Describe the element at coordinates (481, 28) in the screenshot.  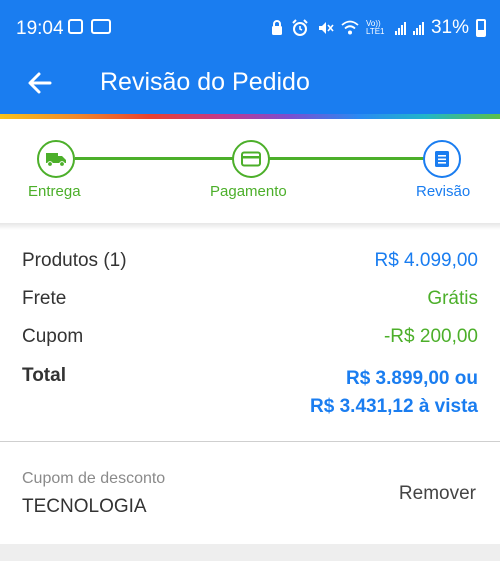
I see `battery-icon` at that location.